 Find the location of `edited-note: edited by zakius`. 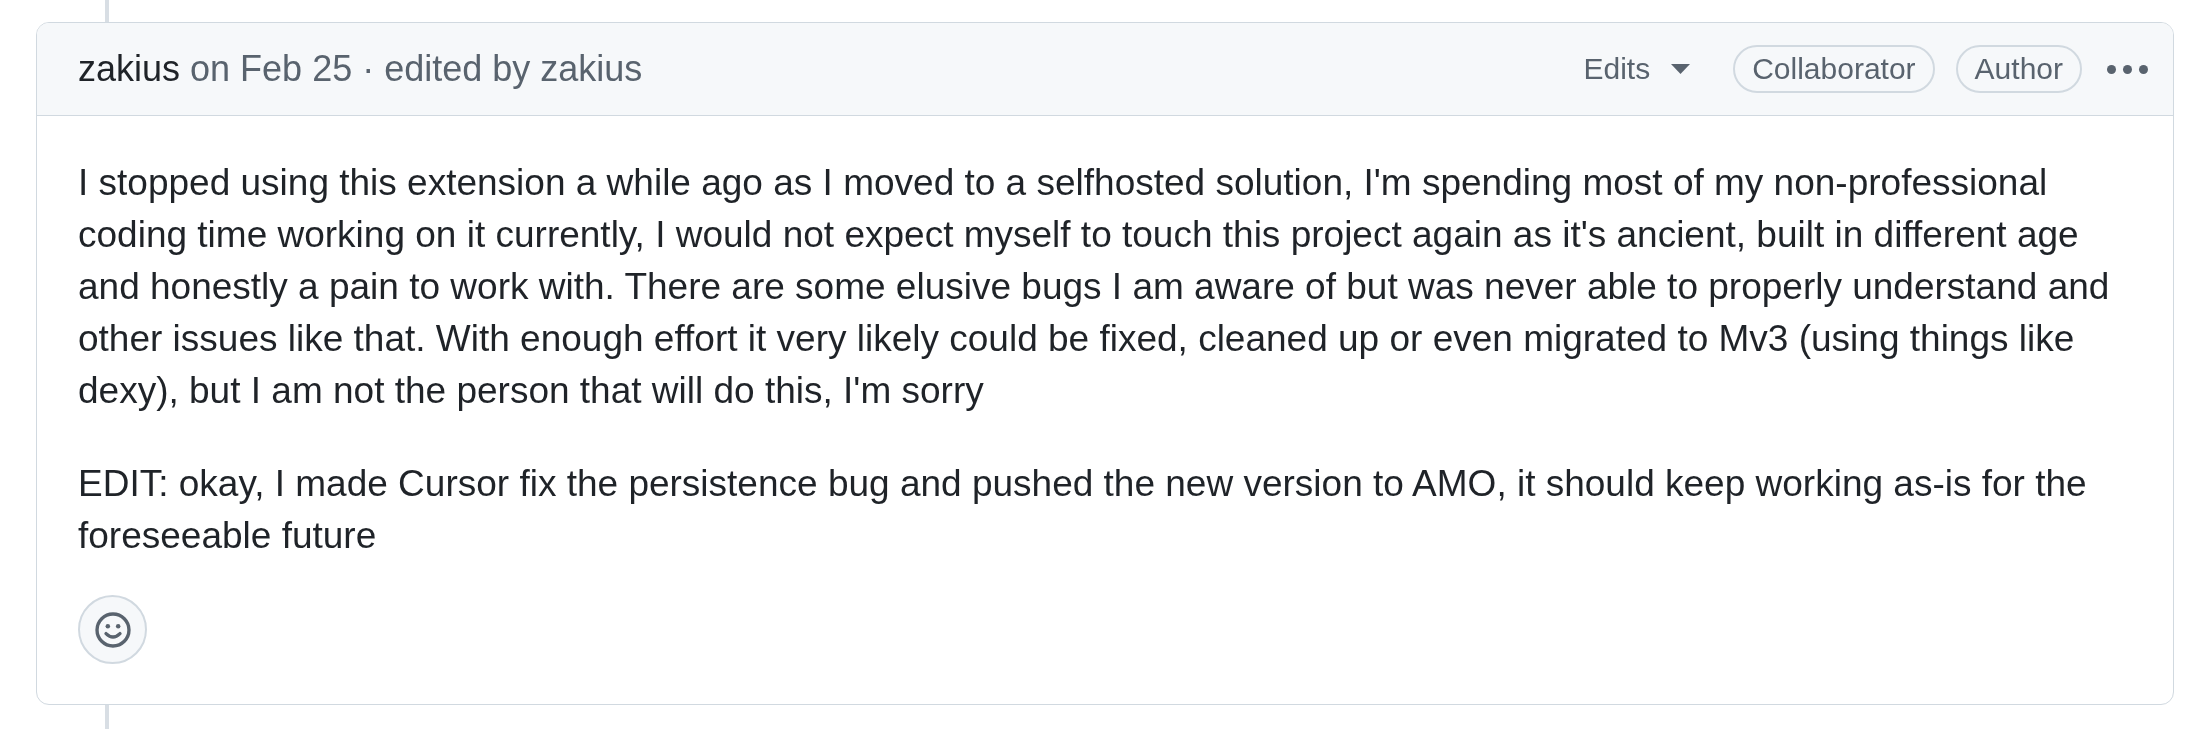

edited-note: edited by zakius is located at coordinates (513, 68).